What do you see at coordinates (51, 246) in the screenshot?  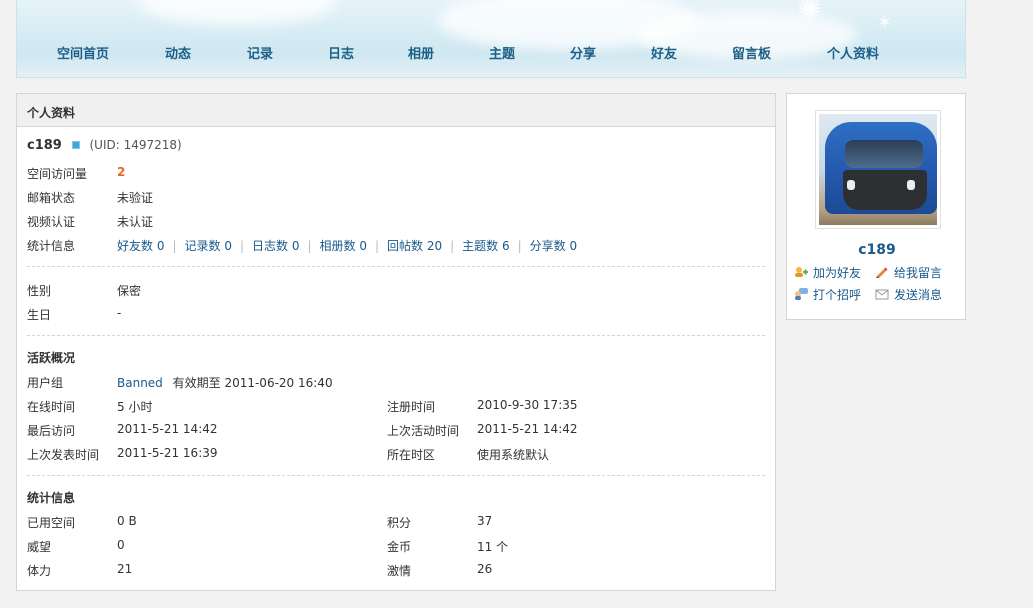 I see `stats-label: 统计信息` at bounding box center [51, 246].